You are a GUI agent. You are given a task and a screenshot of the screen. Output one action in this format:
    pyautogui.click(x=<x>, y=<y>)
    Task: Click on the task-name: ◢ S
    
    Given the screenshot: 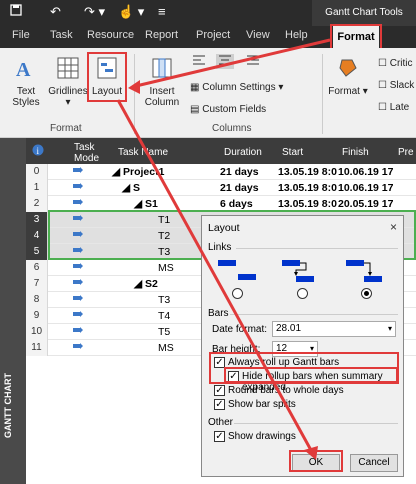 What is the action you would take?
    pyautogui.click(x=131, y=188)
    